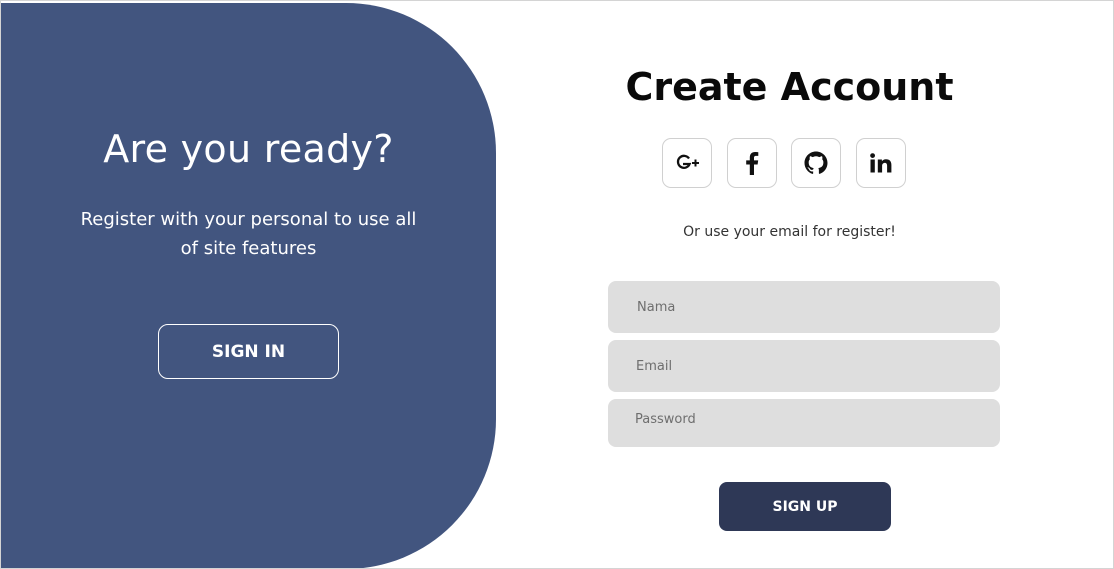 This screenshot has height=569, width=1114. I want to click on sign-up-button: SIGN UP, so click(805, 506).